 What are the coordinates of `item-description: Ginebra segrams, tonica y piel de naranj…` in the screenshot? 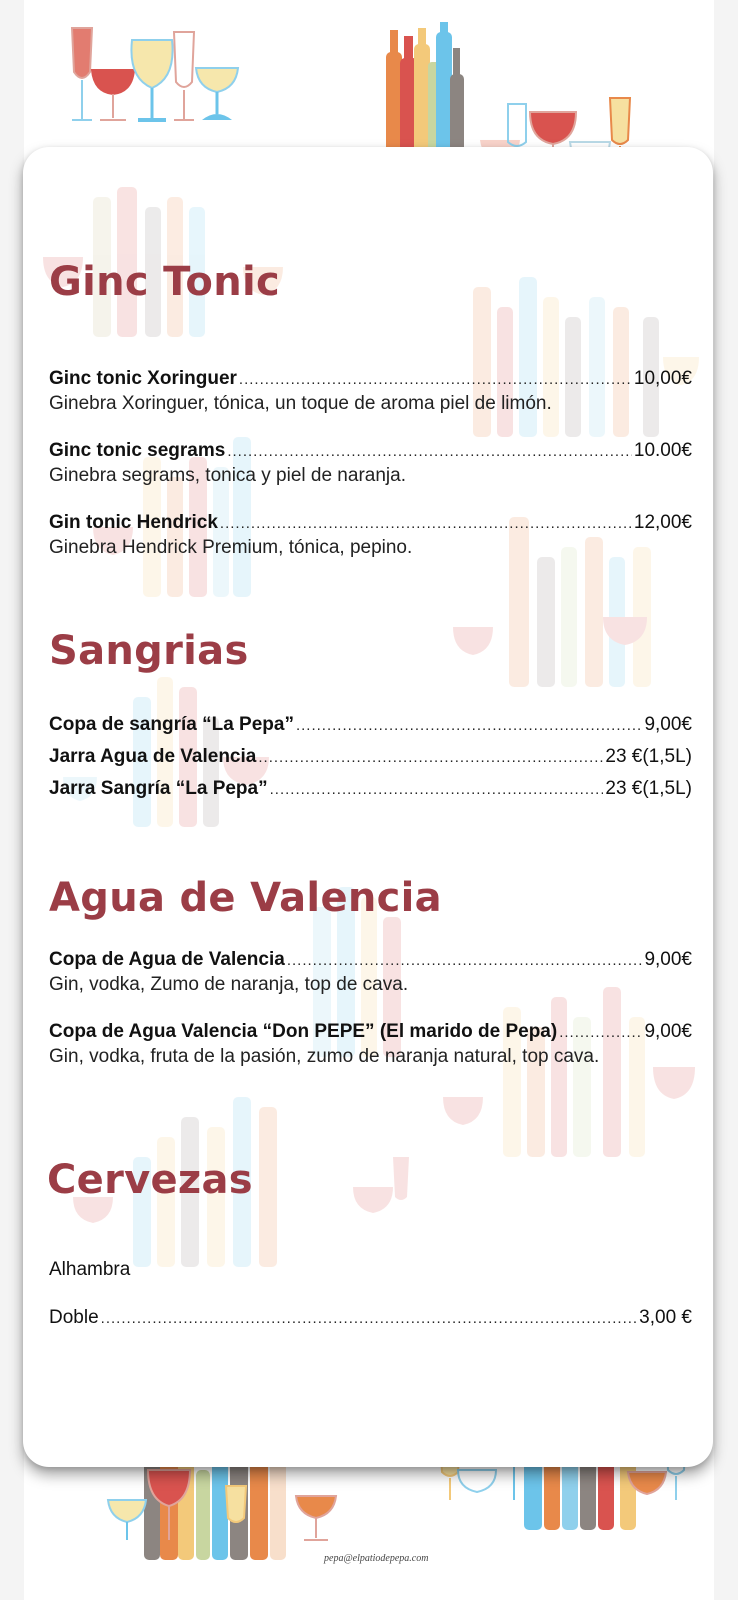 It's located at (227, 475).